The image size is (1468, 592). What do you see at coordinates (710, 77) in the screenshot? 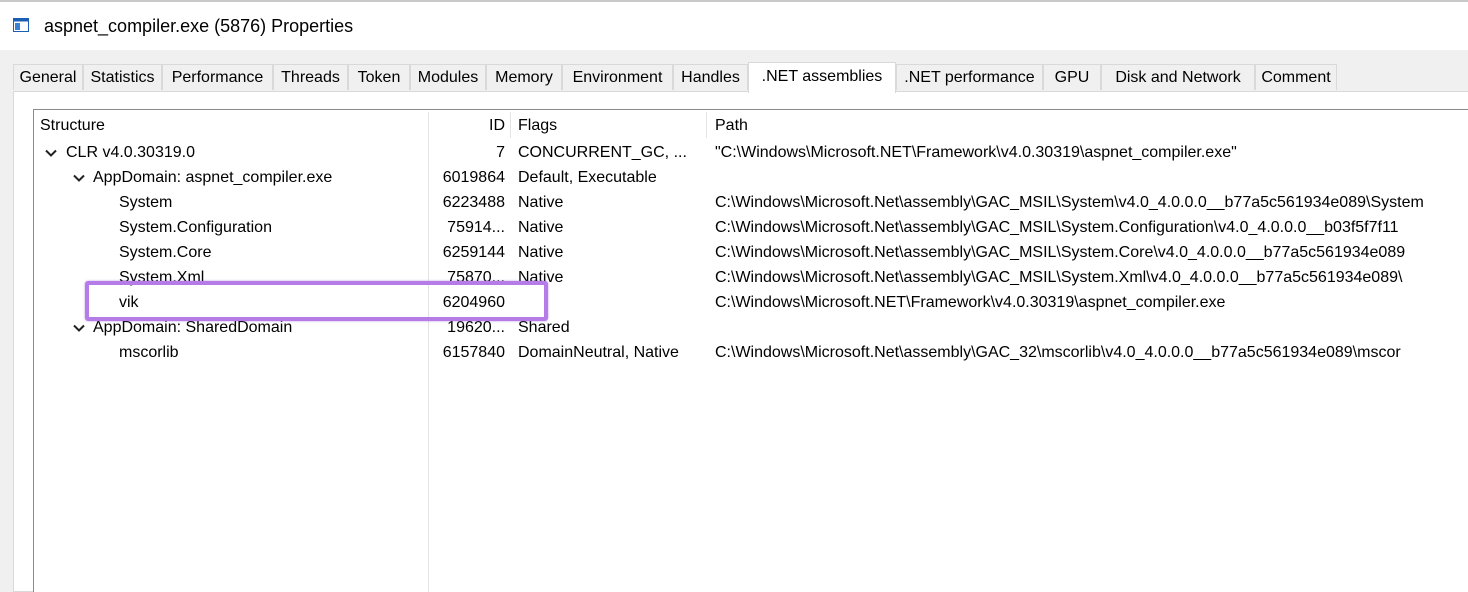
I see `tab-handles: Handles` at bounding box center [710, 77].